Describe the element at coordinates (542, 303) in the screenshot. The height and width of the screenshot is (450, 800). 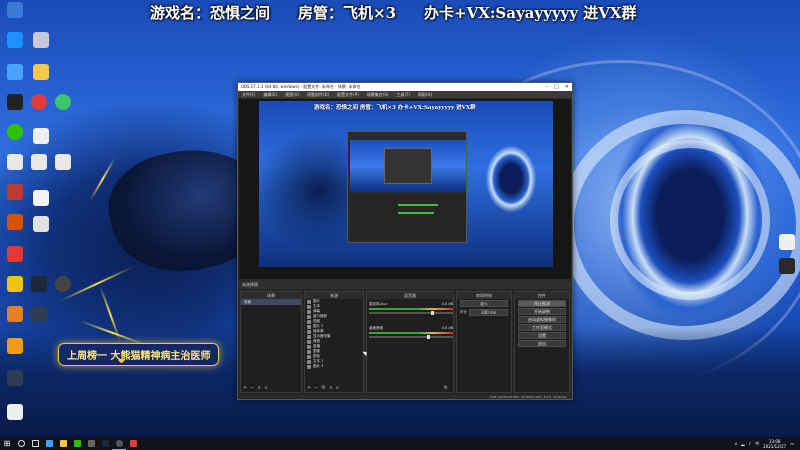
I see `stop-streaming-button: 停止推流` at that location.